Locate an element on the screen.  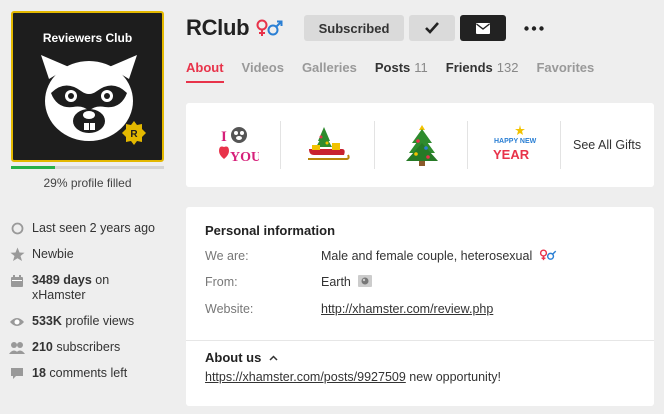
stat-days: 3489 days on xHamster is located at coordinates (94, 288).